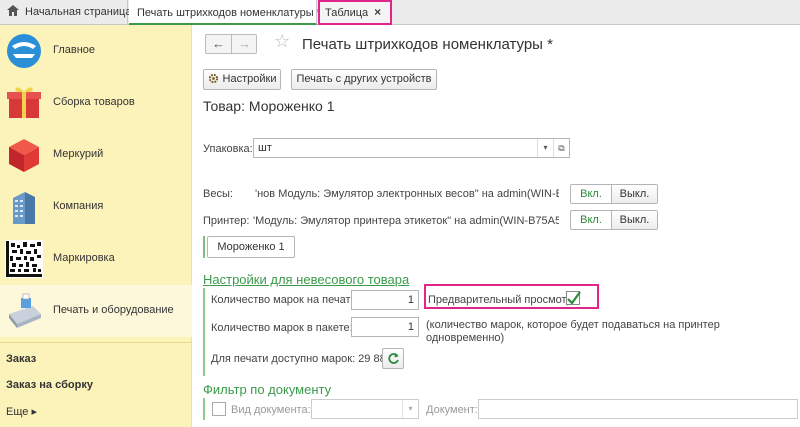  Describe the element at coordinates (218, 44) in the screenshot. I see `back-arrow-icon: ←` at that location.